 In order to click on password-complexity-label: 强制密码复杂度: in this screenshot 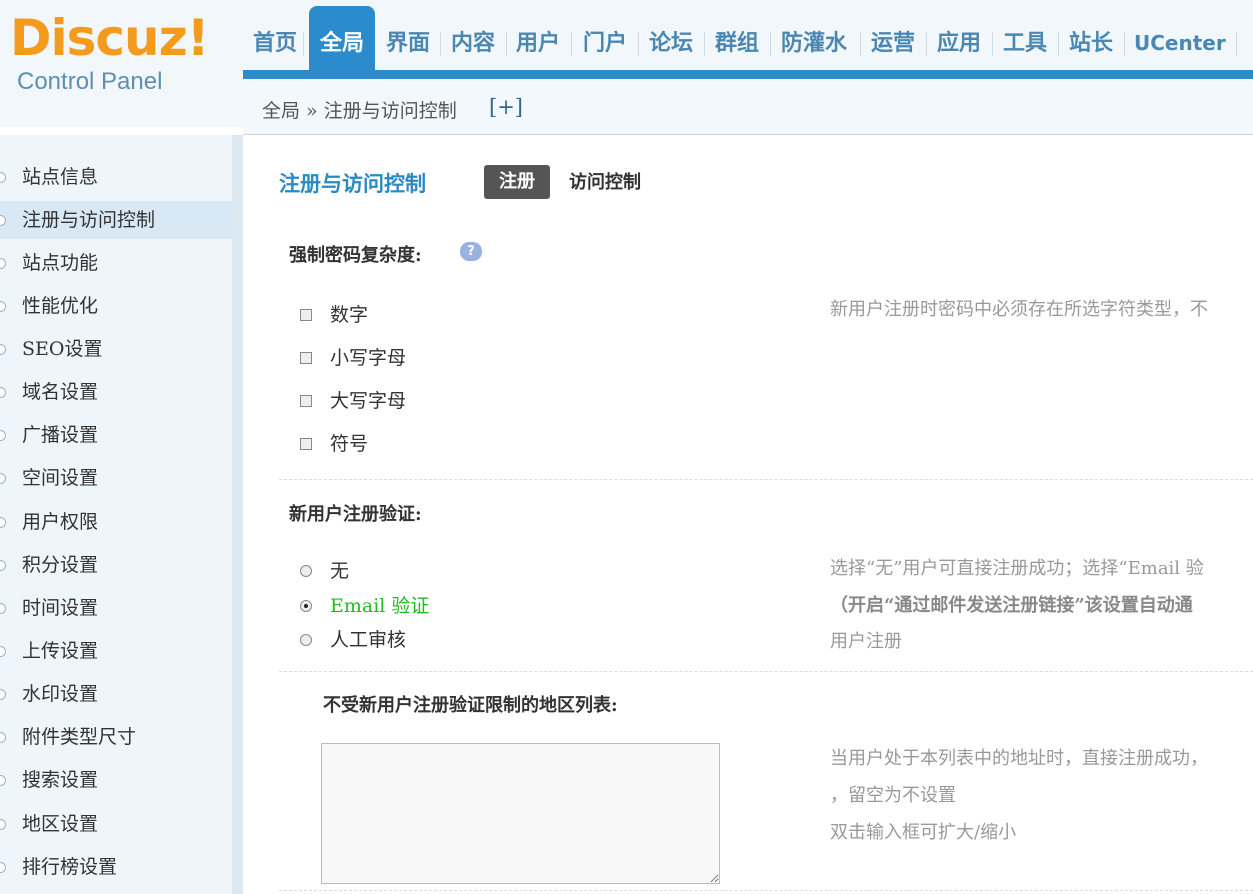, I will do `click(355, 255)`.